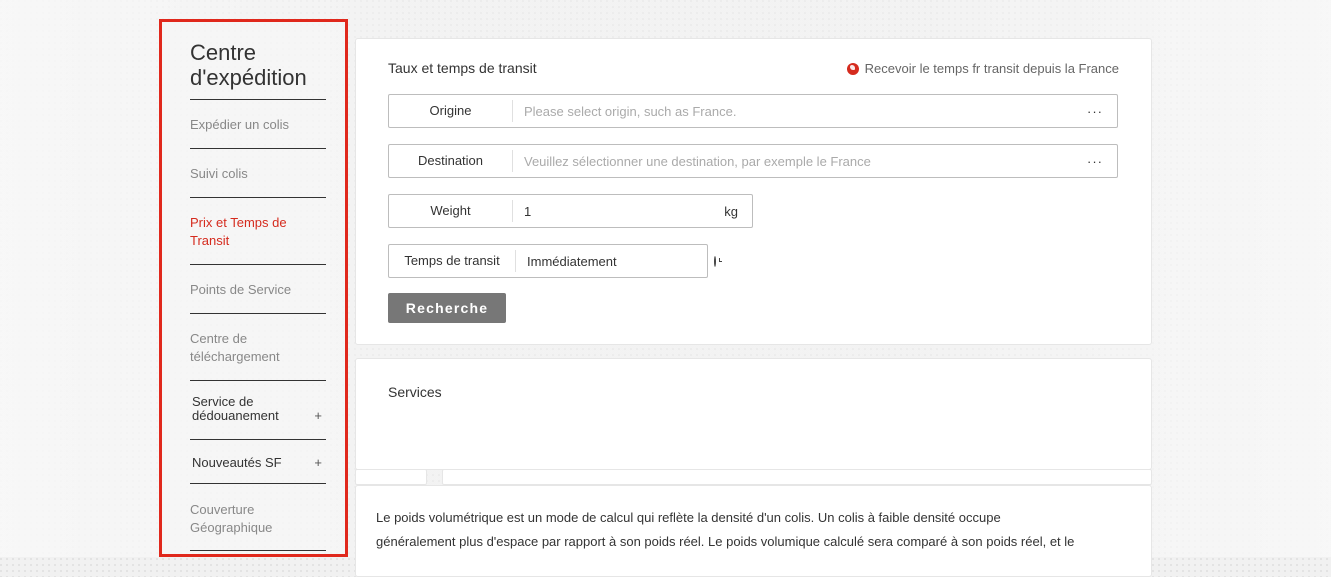  Describe the element at coordinates (451, 161) in the screenshot. I see `destination-label: Destination` at that location.